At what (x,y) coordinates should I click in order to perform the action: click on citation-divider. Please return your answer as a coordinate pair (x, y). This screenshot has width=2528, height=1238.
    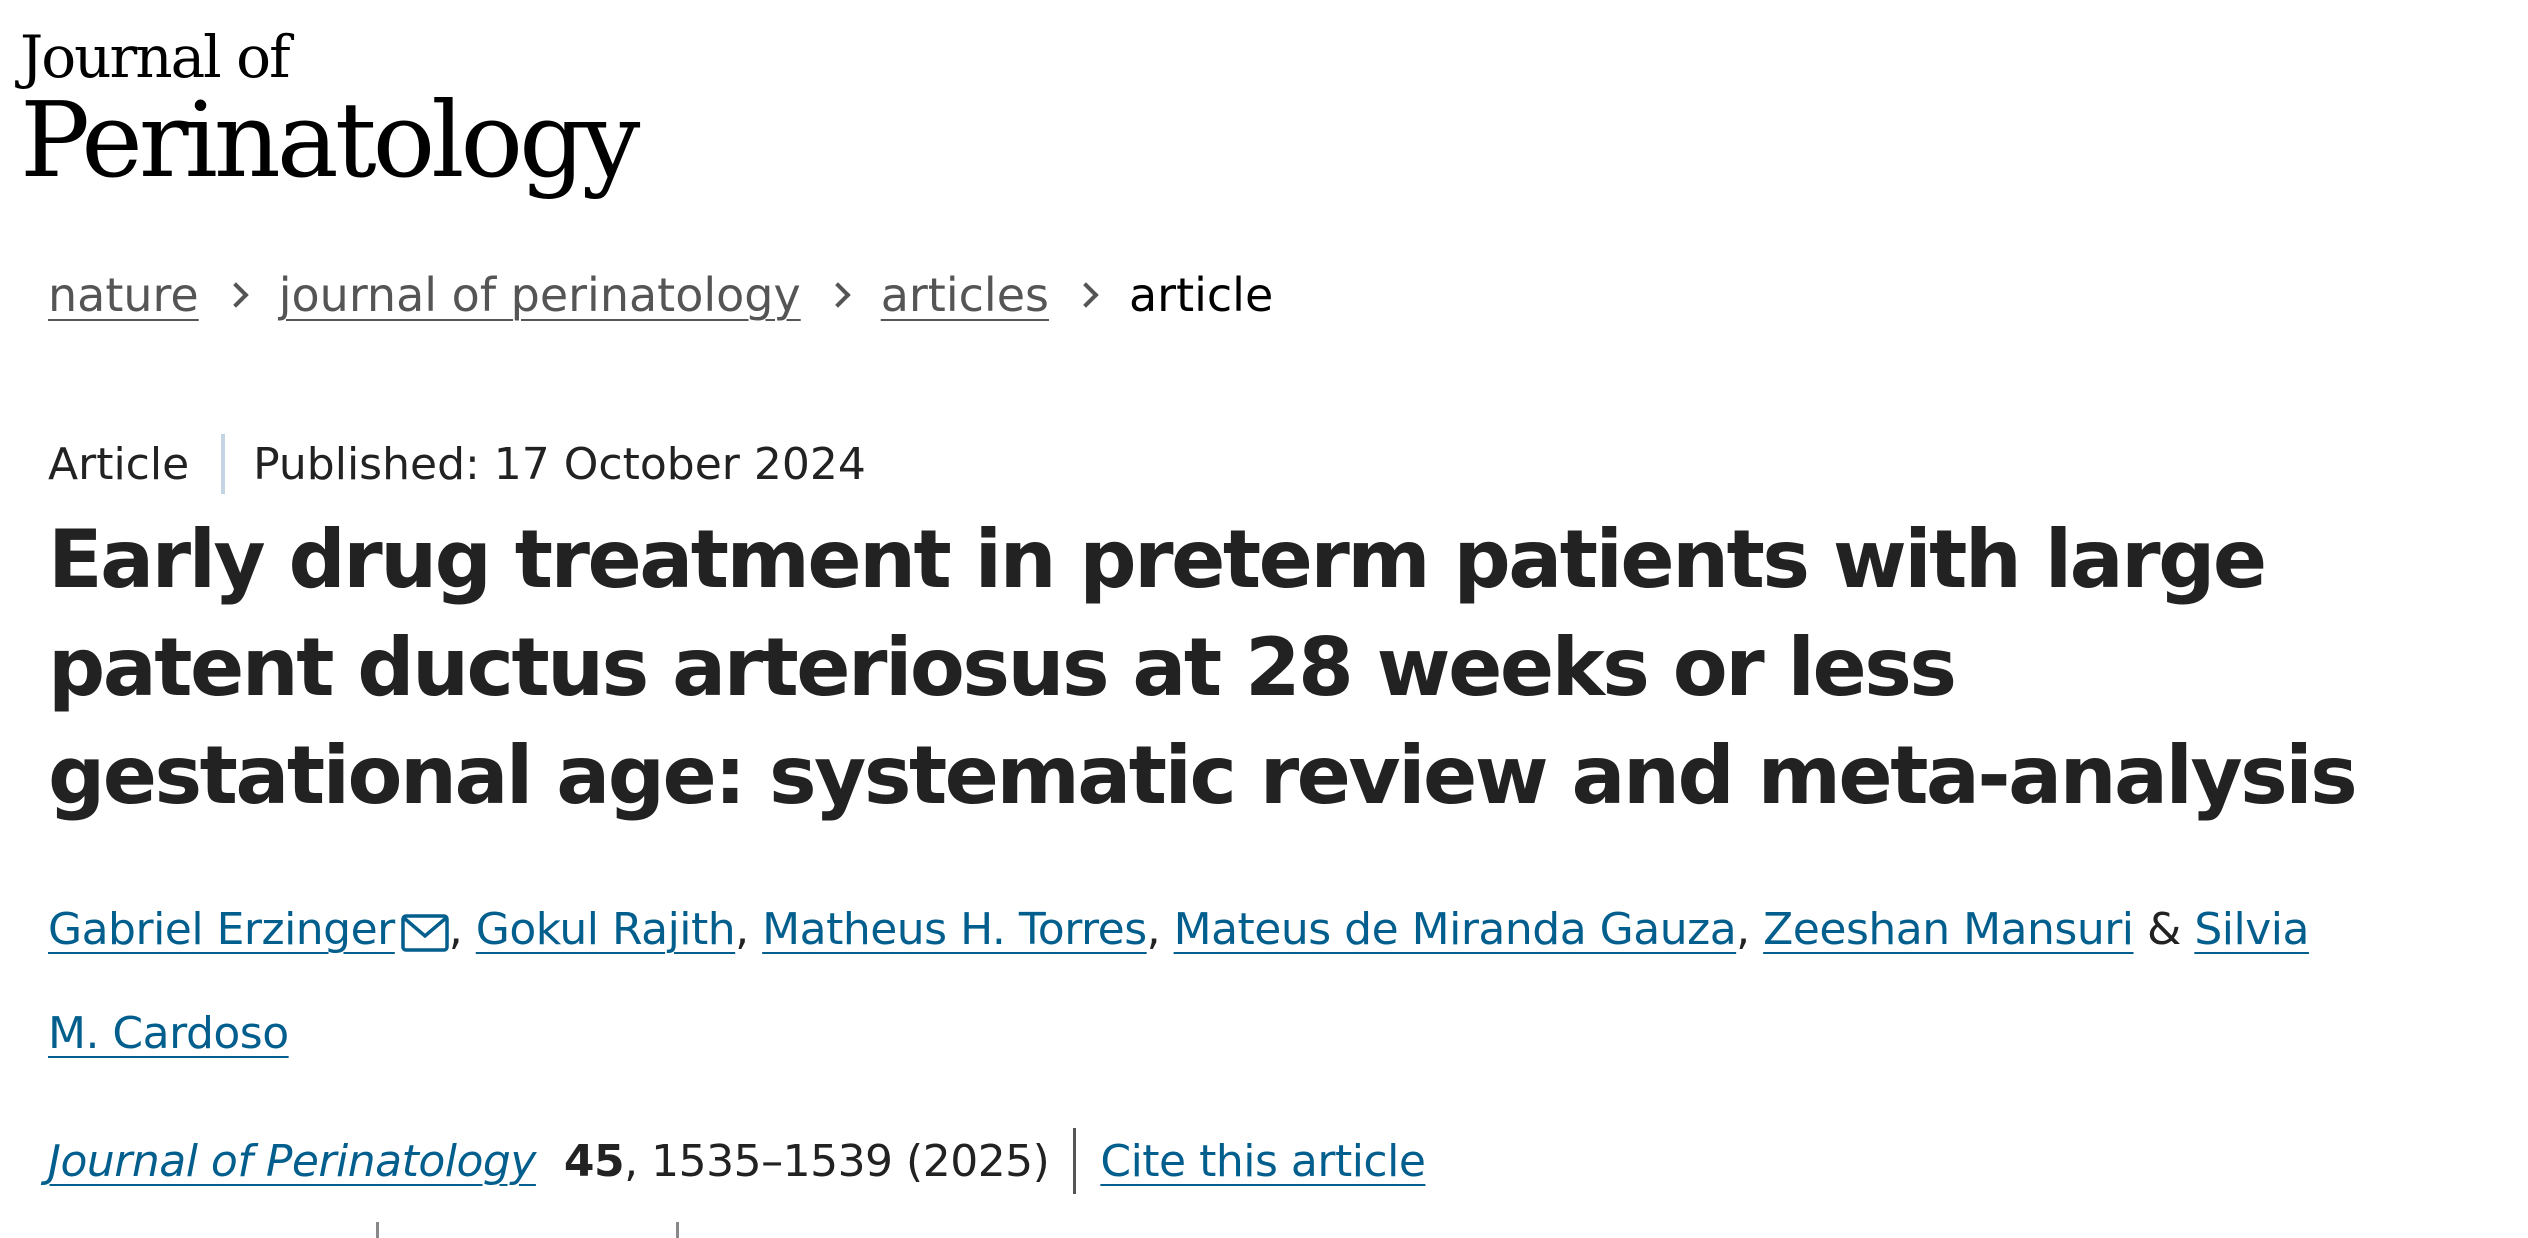
    Looking at the image, I should click on (1075, 1161).